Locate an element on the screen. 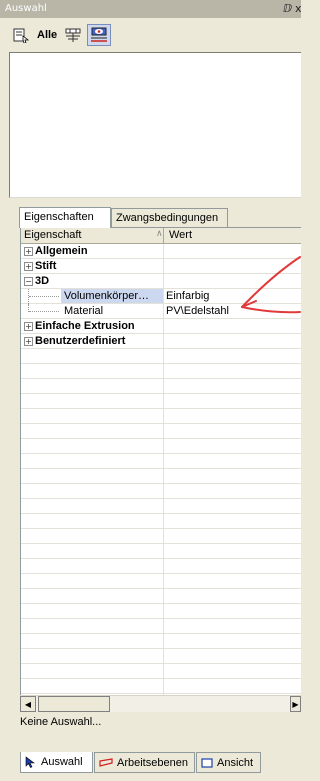 The image size is (320, 781). panel-titlebar: Auswahl ⅅ x is located at coordinates (151, 9).